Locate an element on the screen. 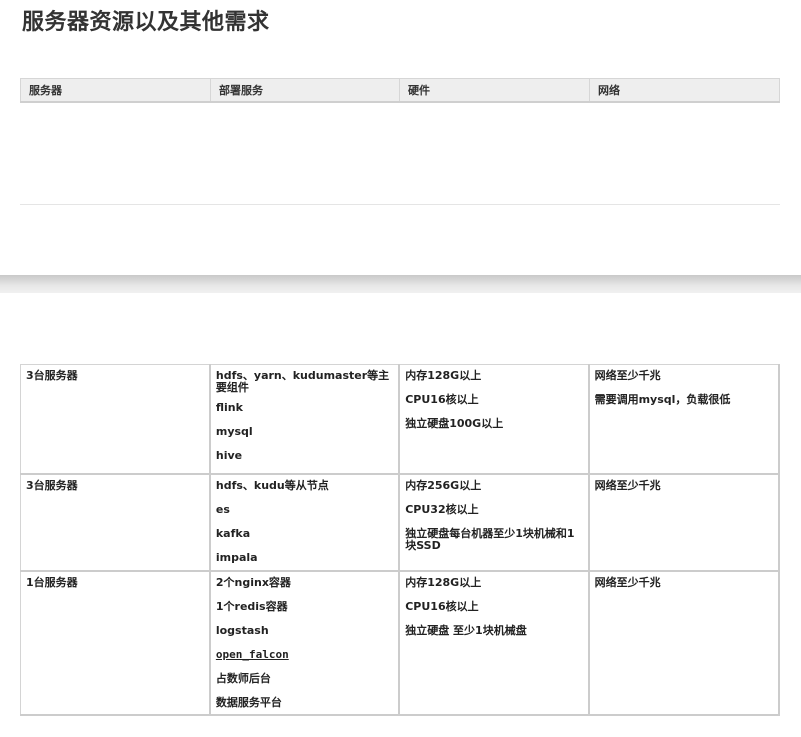  service-item: logstash is located at coordinates (242, 630).